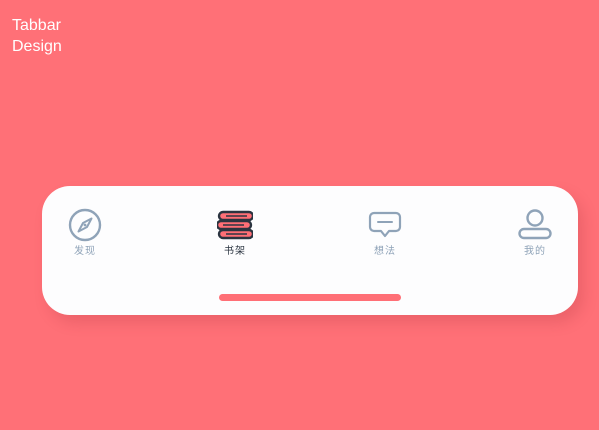  What do you see at coordinates (85, 251) in the screenshot?
I see `tab-label-discover: 发现` at bounding box center [85, 251].